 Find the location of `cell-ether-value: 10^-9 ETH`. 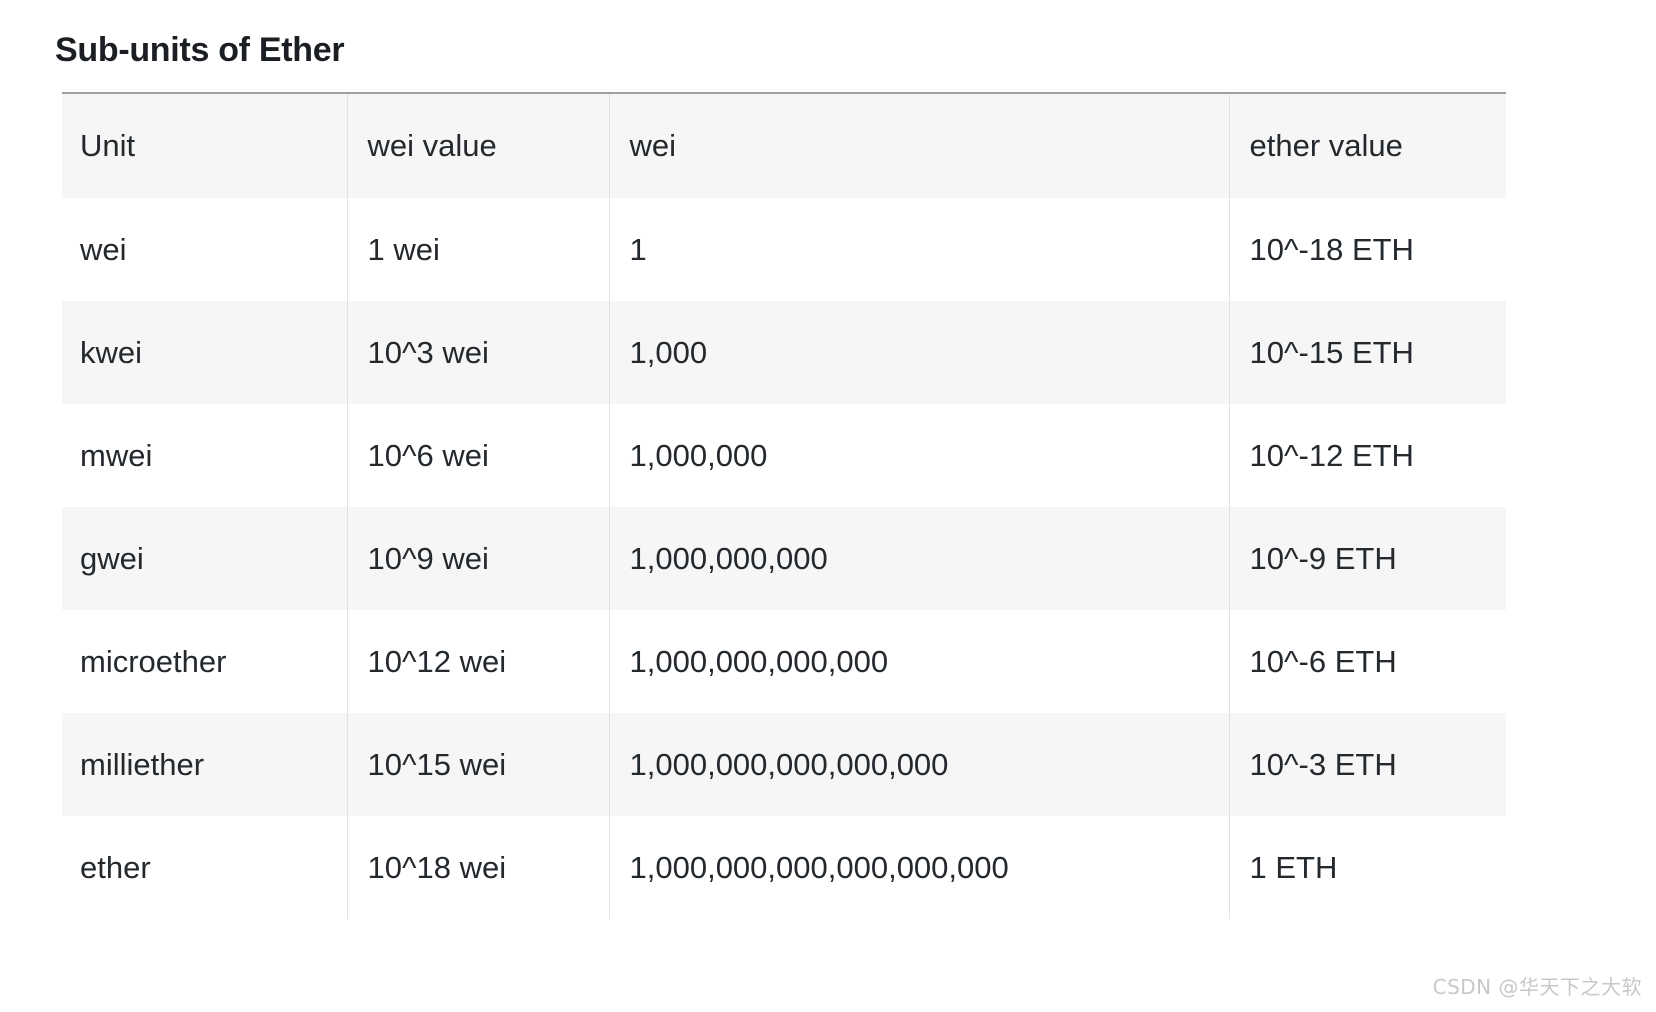

cell-ether-value: 10^-9 ETH is located at coordinates (1367, 558).